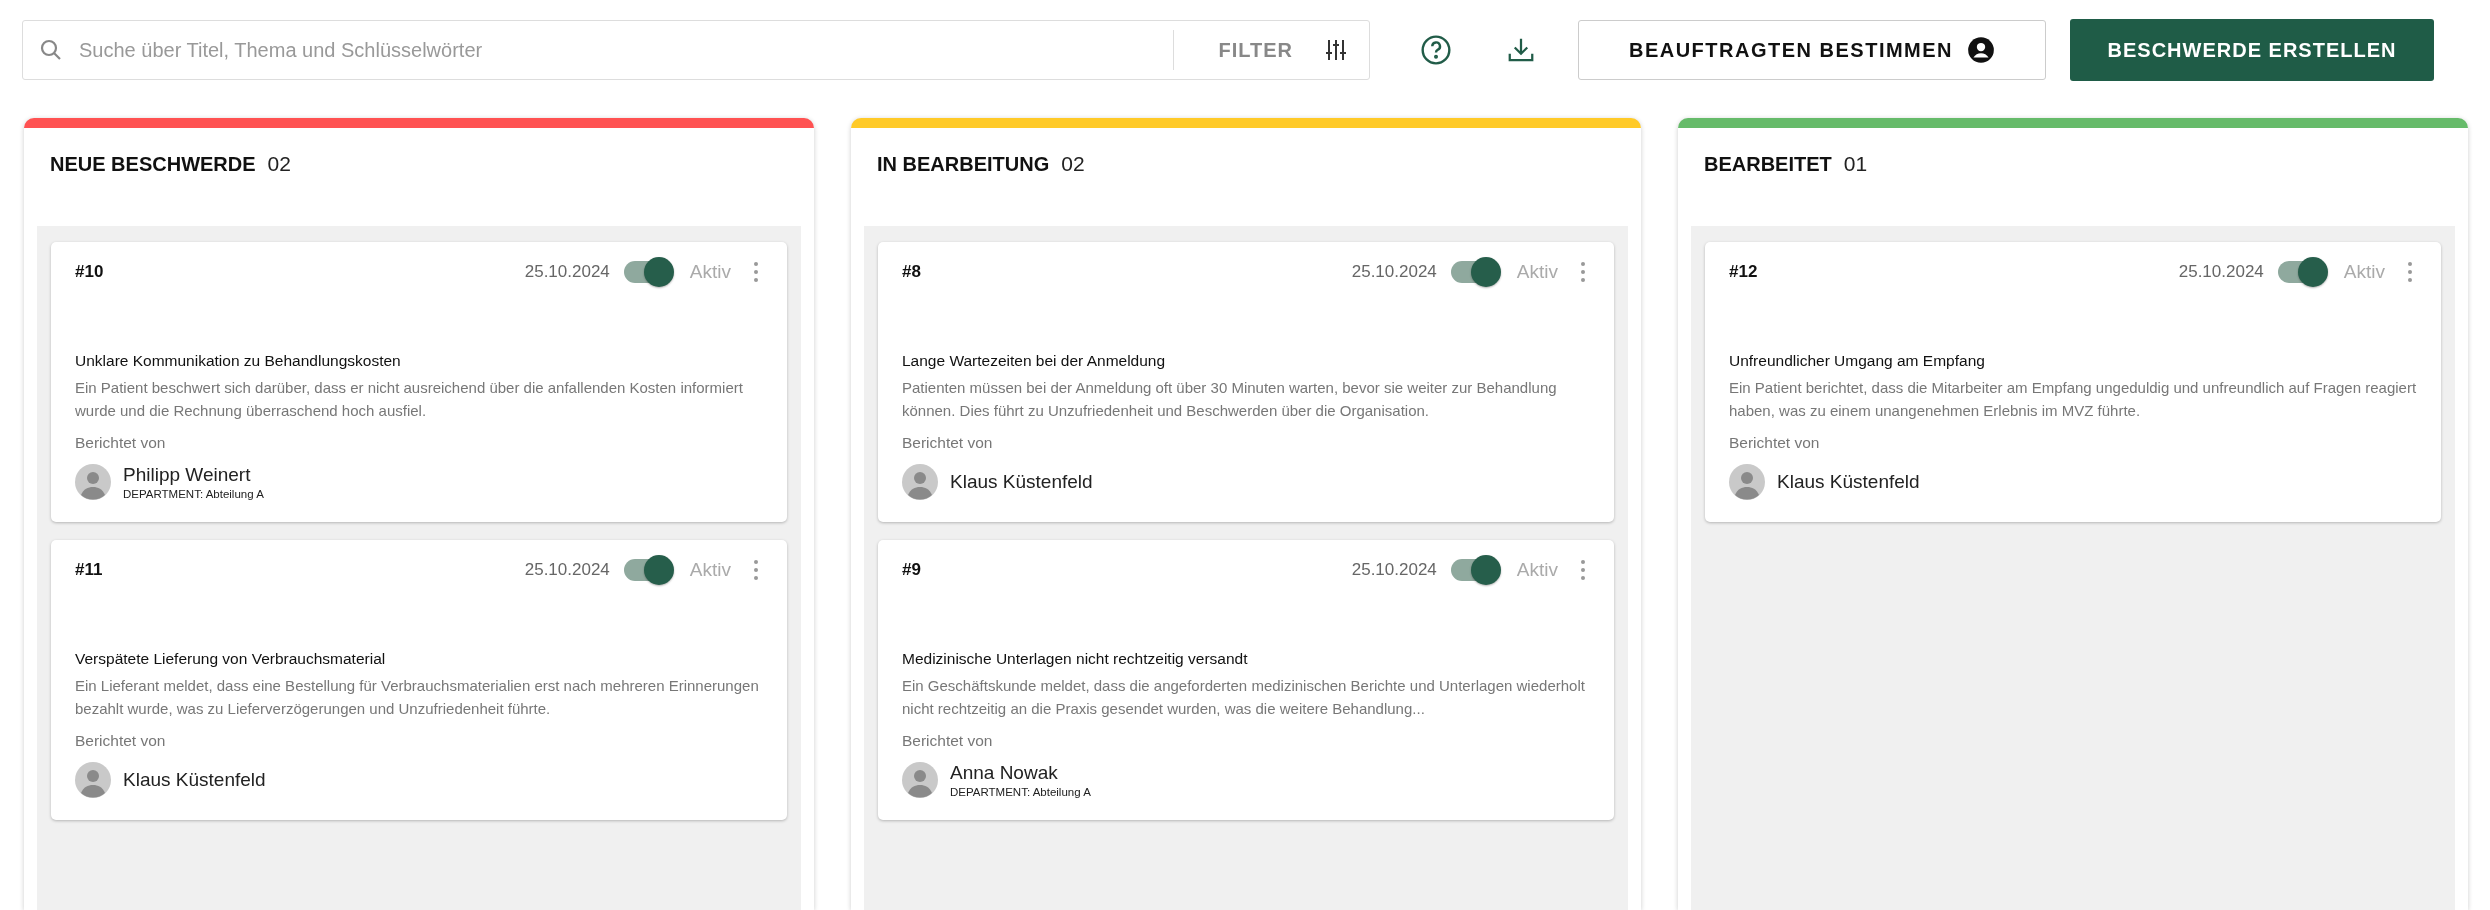  Describe the element at coordinates (238, 361) in the screenshot. I see `card-title: Unklare Kommunikation zu Behandlungskosten` at that location.